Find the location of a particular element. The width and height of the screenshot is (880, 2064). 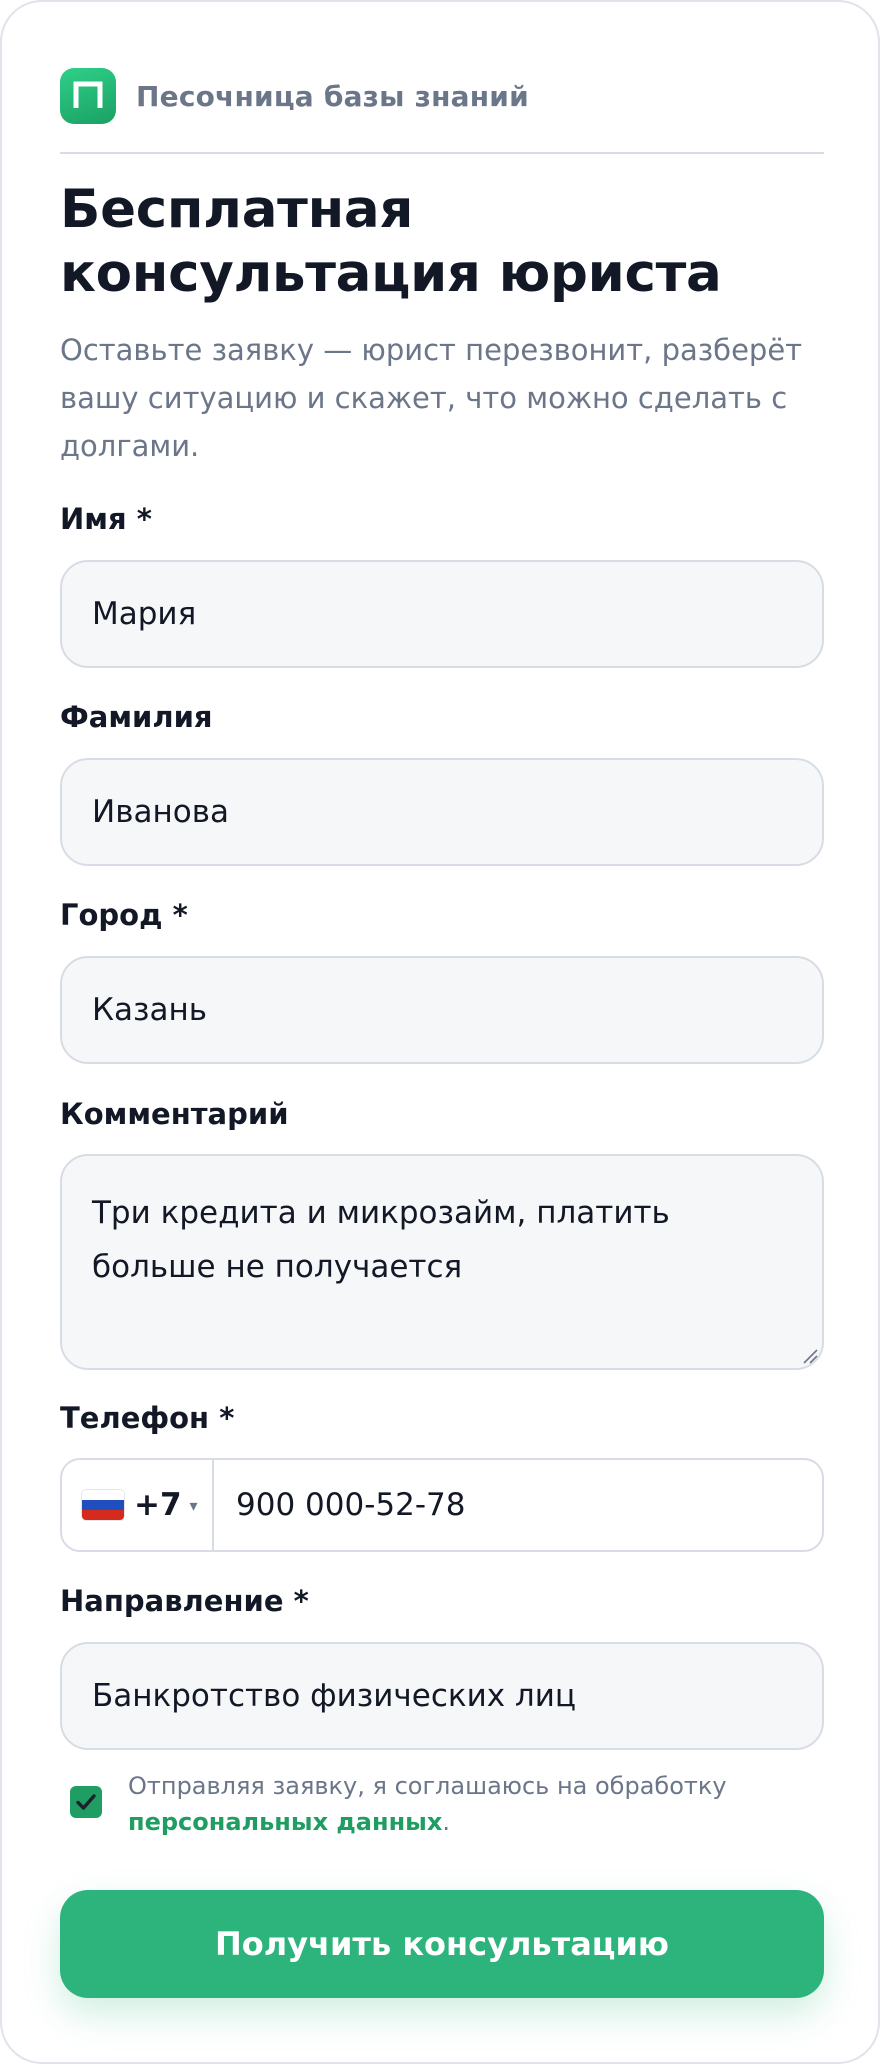

phone-field: +7 ▾ 900 000-52-78 is located at coordinates (442, 1505).